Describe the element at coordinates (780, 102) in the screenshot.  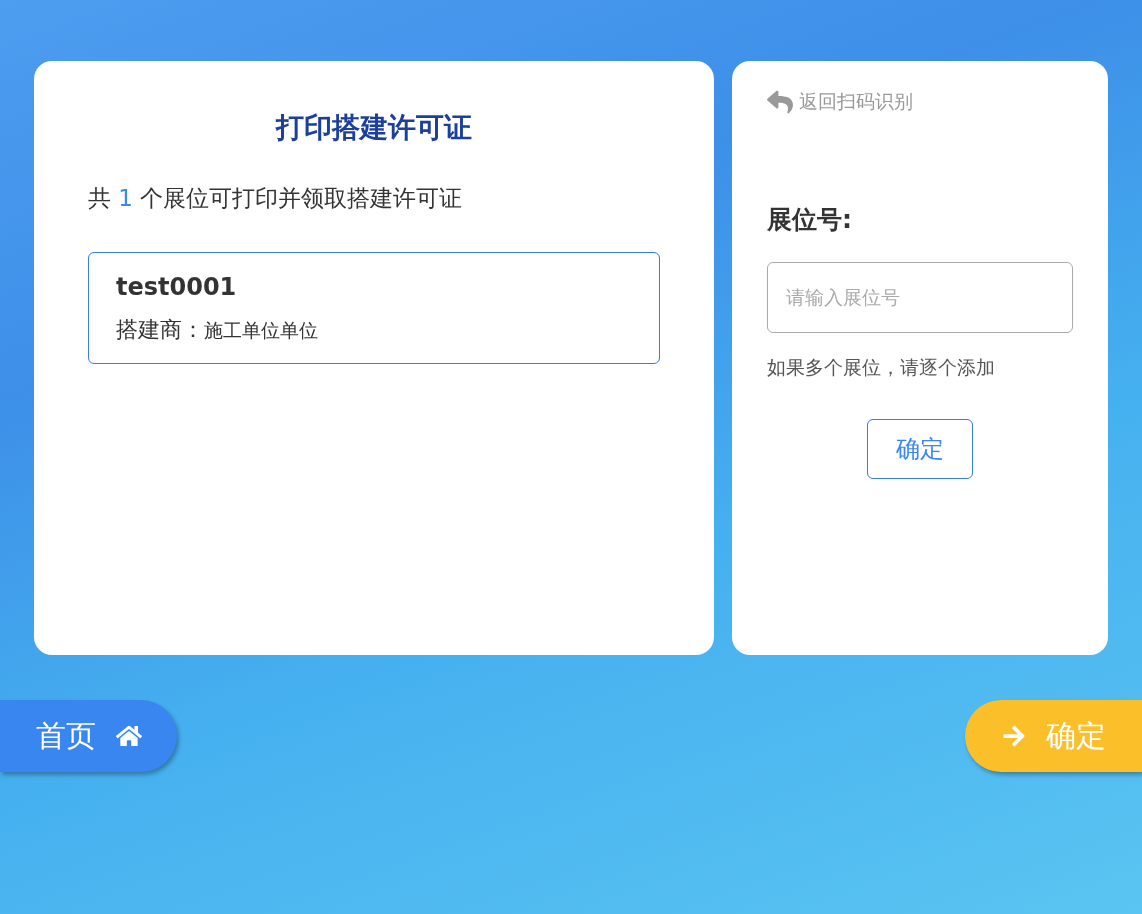
I see `reply-icon` at that location.